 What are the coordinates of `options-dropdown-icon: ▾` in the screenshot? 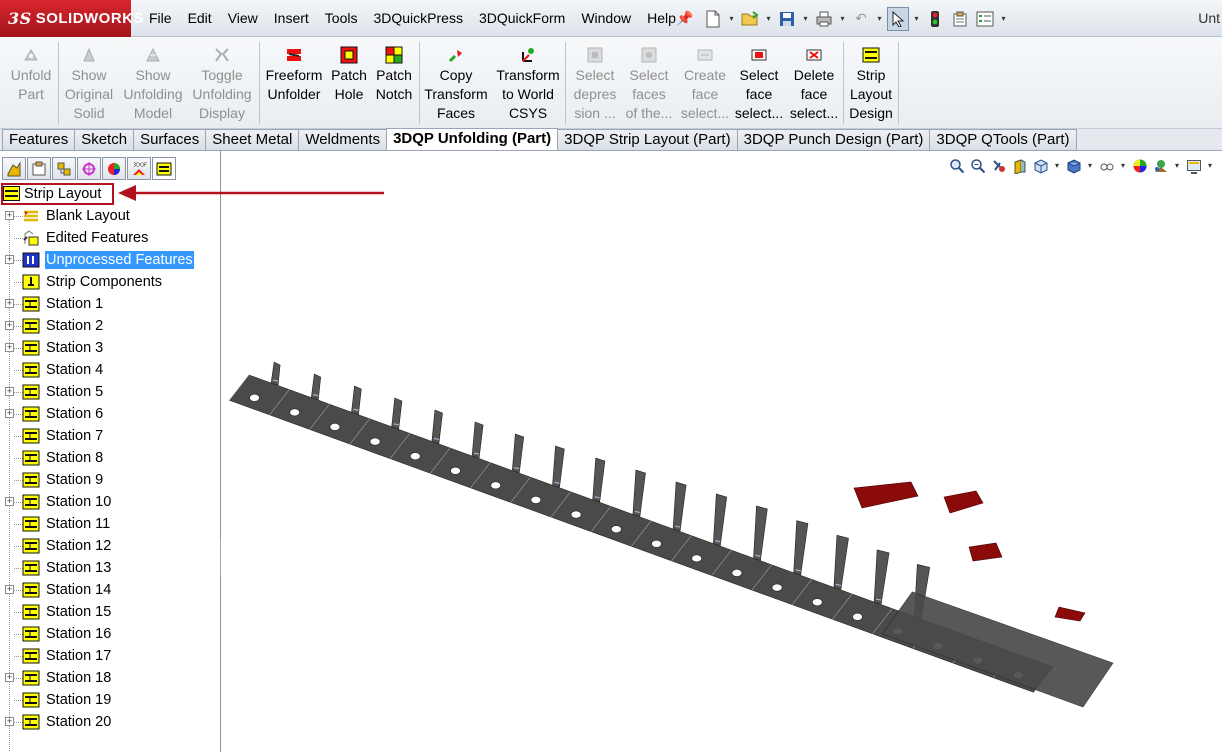 It's located at (1003, 18).